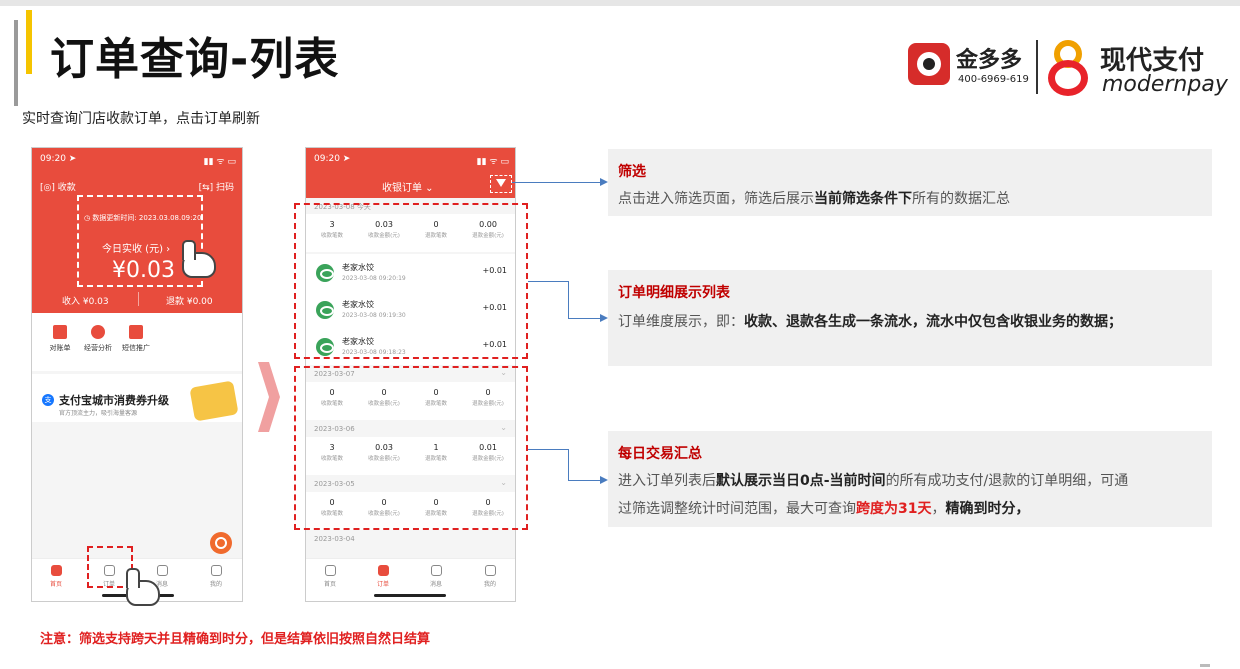 The width and height of the screenshot is (1240, 669). What do you see at coordinates (584, 318) in the screenshot?
I see `connector-detail-c` at bounding box center [584, 318].